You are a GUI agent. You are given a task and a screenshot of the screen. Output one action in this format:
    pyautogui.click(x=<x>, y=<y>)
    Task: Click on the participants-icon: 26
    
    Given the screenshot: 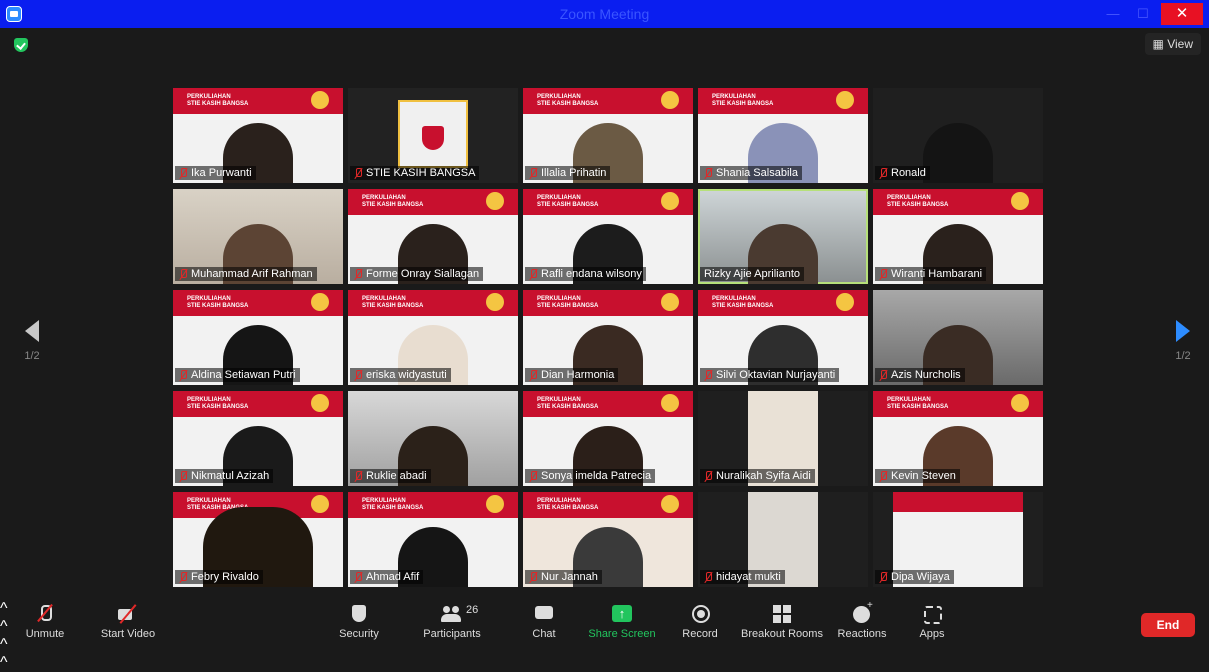 What is the action you would take?
    pyautogui.click(x=459, y=614)
    